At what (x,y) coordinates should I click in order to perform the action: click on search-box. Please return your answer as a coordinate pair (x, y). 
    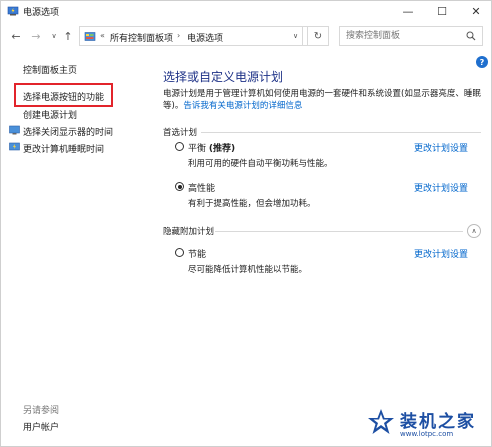
    Looking at the image, I should click on (411, 36).